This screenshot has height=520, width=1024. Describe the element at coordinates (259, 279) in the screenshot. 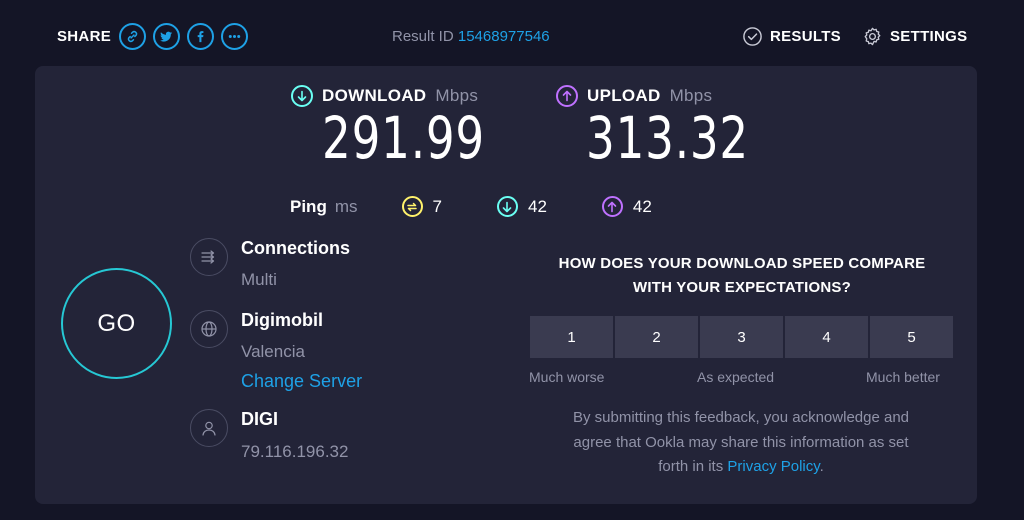

I see `connections-value: Multi` at that location.